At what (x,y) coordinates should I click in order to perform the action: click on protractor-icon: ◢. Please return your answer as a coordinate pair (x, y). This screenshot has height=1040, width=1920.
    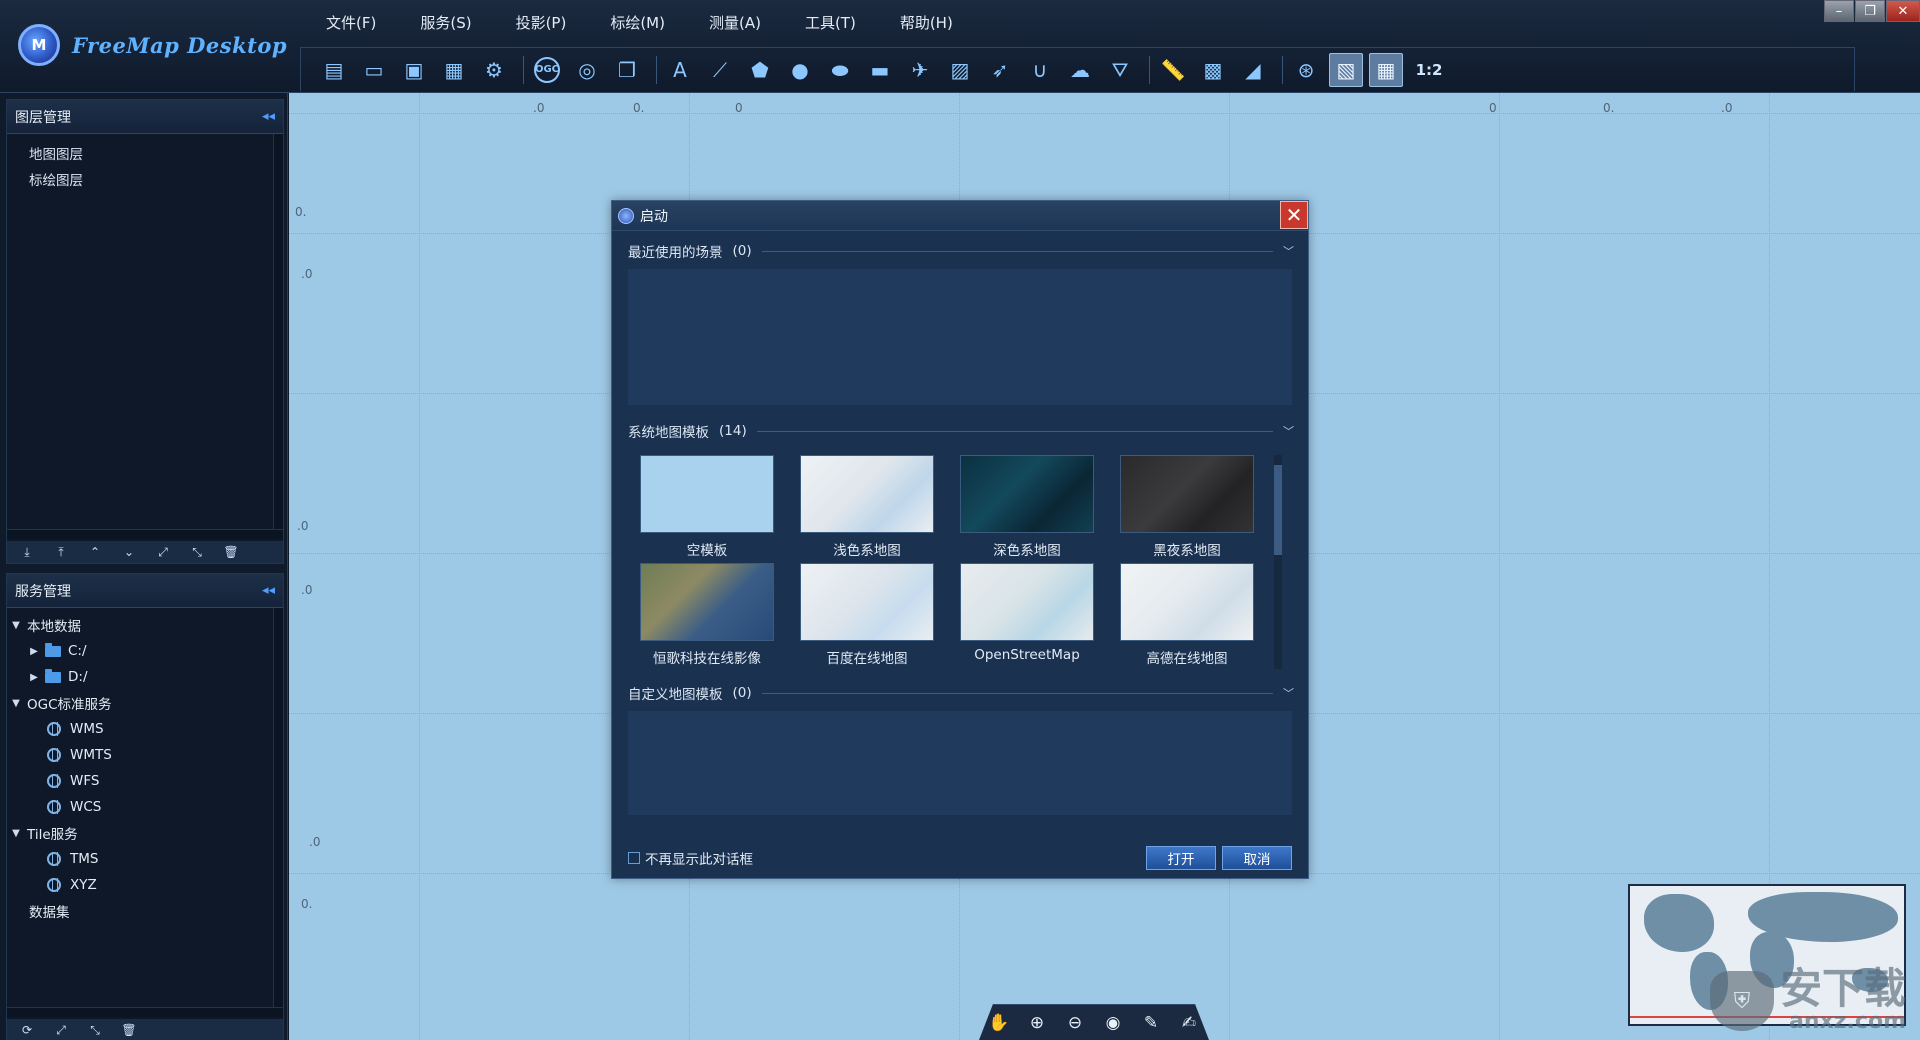
    Looking at the image, I should click on (1253, 70).